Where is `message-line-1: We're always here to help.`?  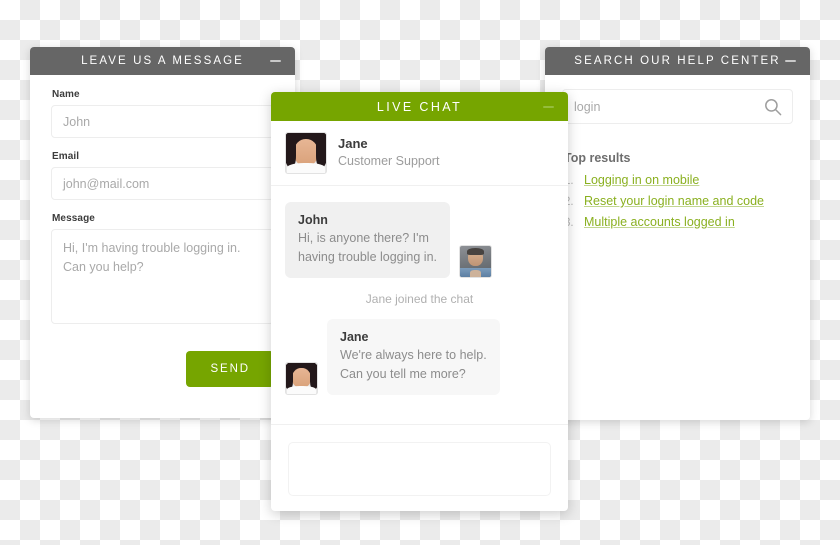 message-line-1: We're always here to help. is located at coordinates (413, 355).